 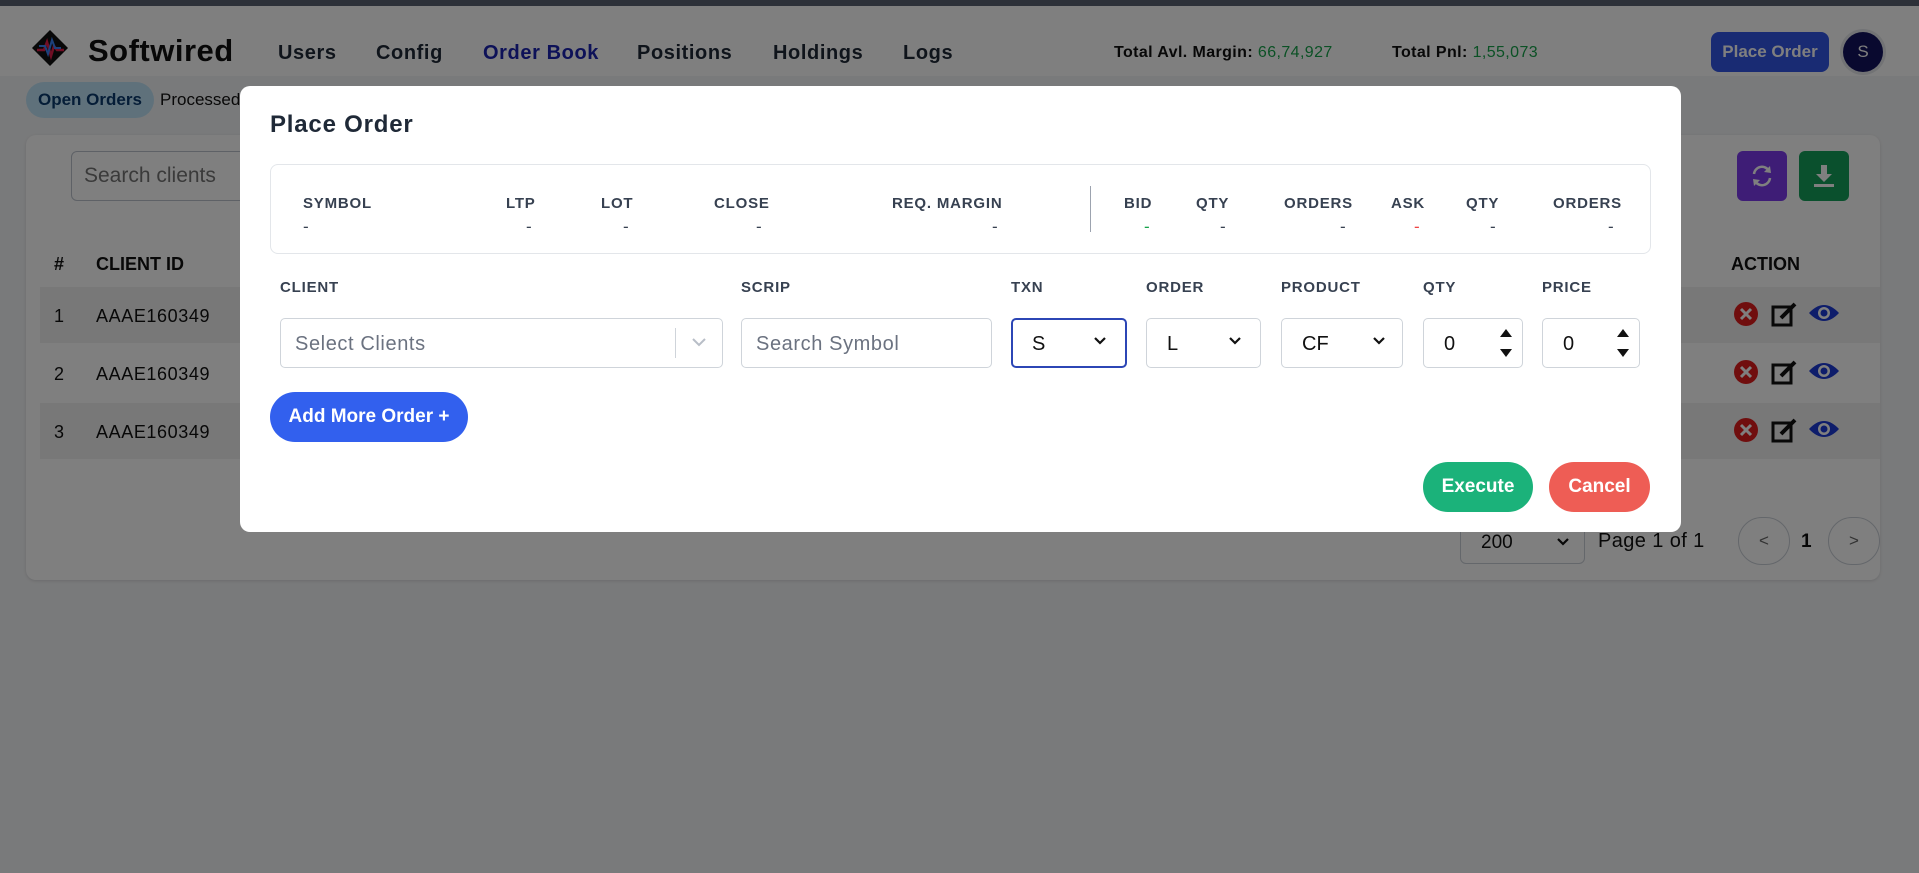 I want to click on req-margin-label: REQ. MARGIN, so click(x=947, y=203).